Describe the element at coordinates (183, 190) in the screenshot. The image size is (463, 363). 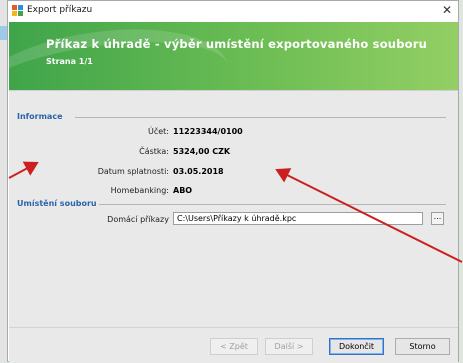
I see `homebanking-value: ABO` at that location.